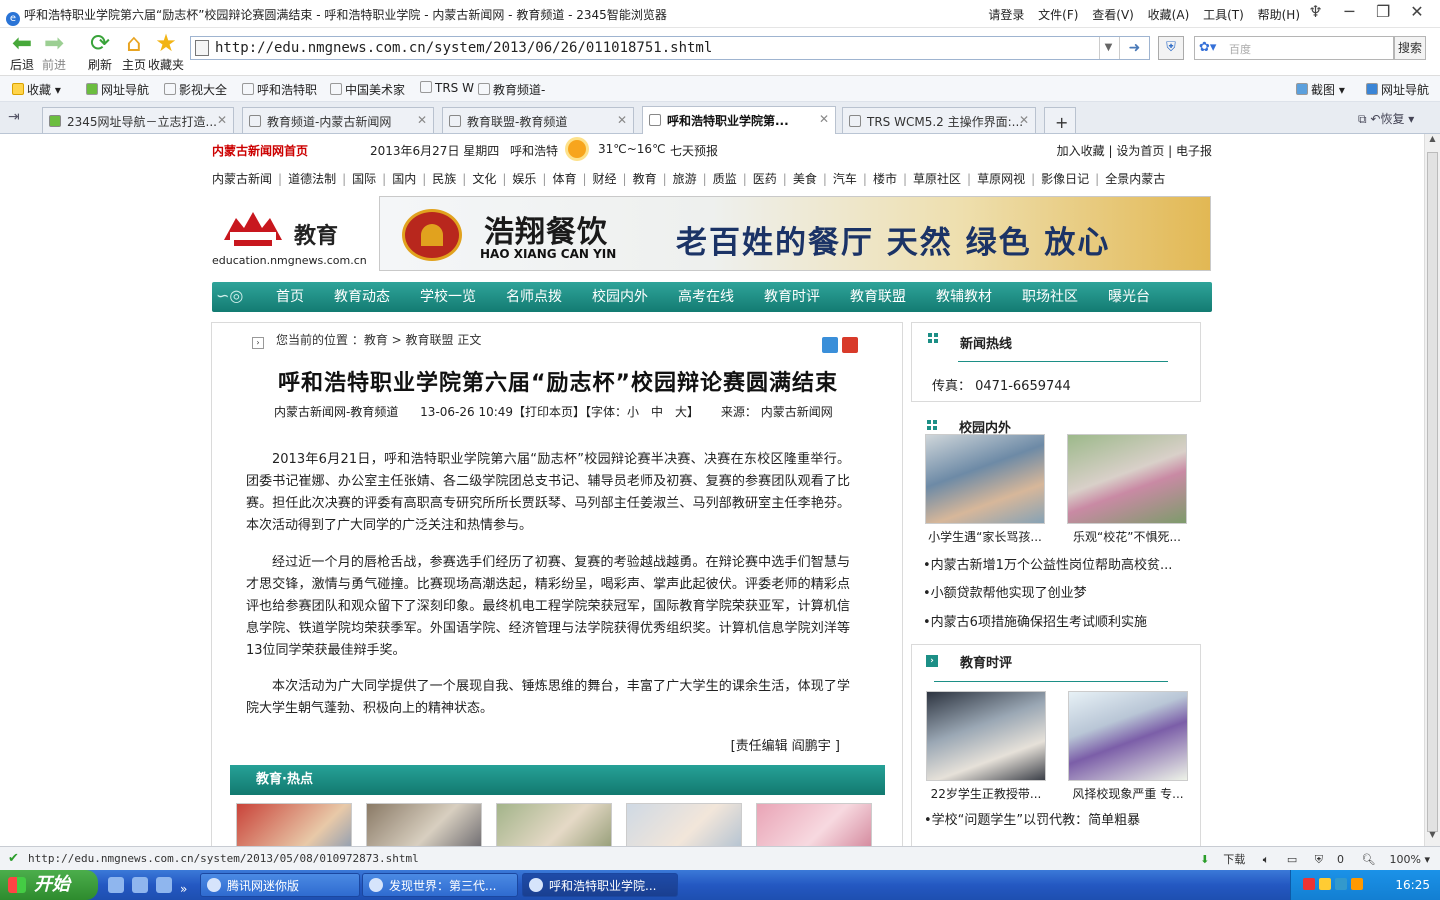  What do you see at coordinates (195, 89) in the screenshot?
I see `fav-item: 影视大全` at bounding box center [195, 89].